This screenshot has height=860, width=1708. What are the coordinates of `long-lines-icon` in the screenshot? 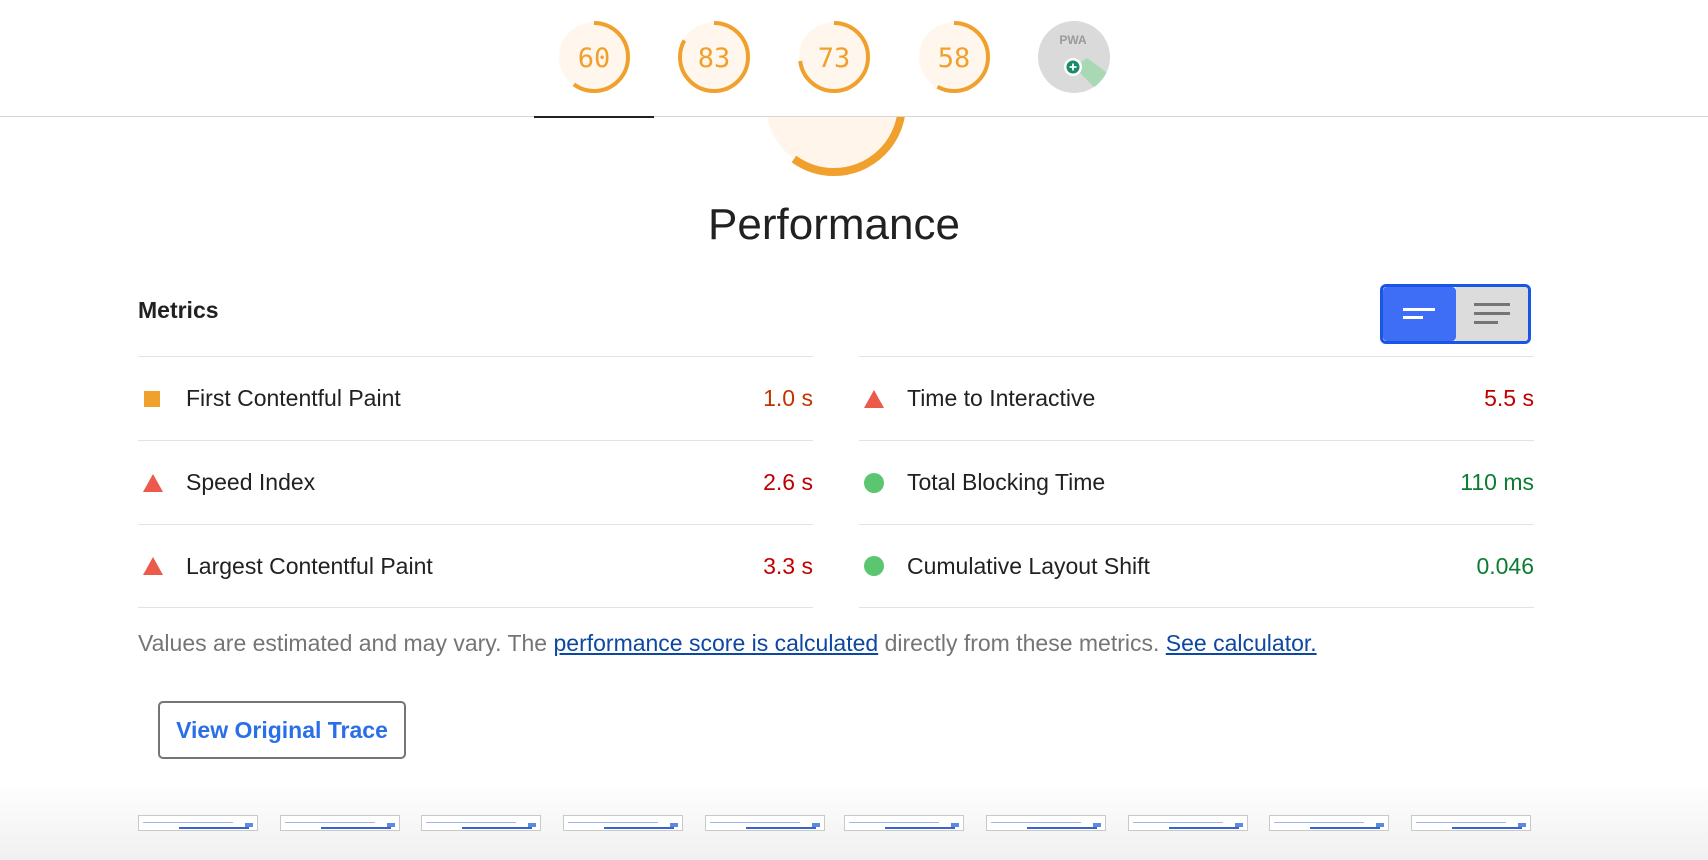 It's located at (1491, 313).